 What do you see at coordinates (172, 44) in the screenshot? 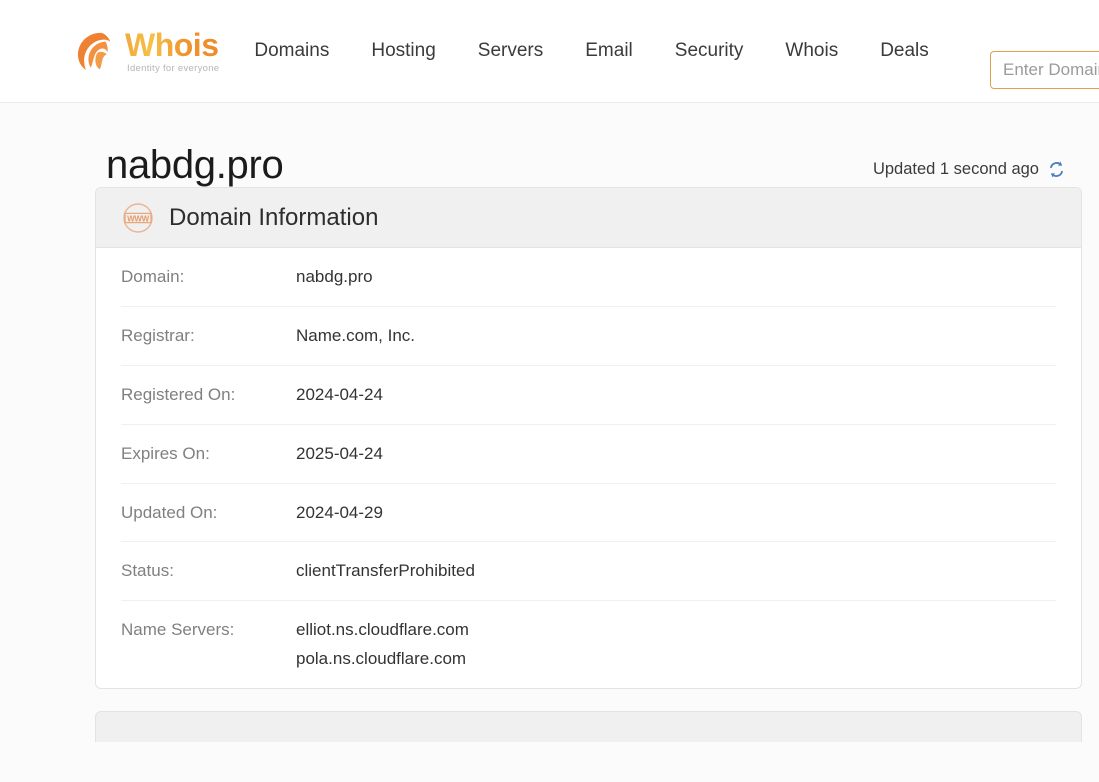
I see `brand-name: Whois` at bounding box center [172, 44].